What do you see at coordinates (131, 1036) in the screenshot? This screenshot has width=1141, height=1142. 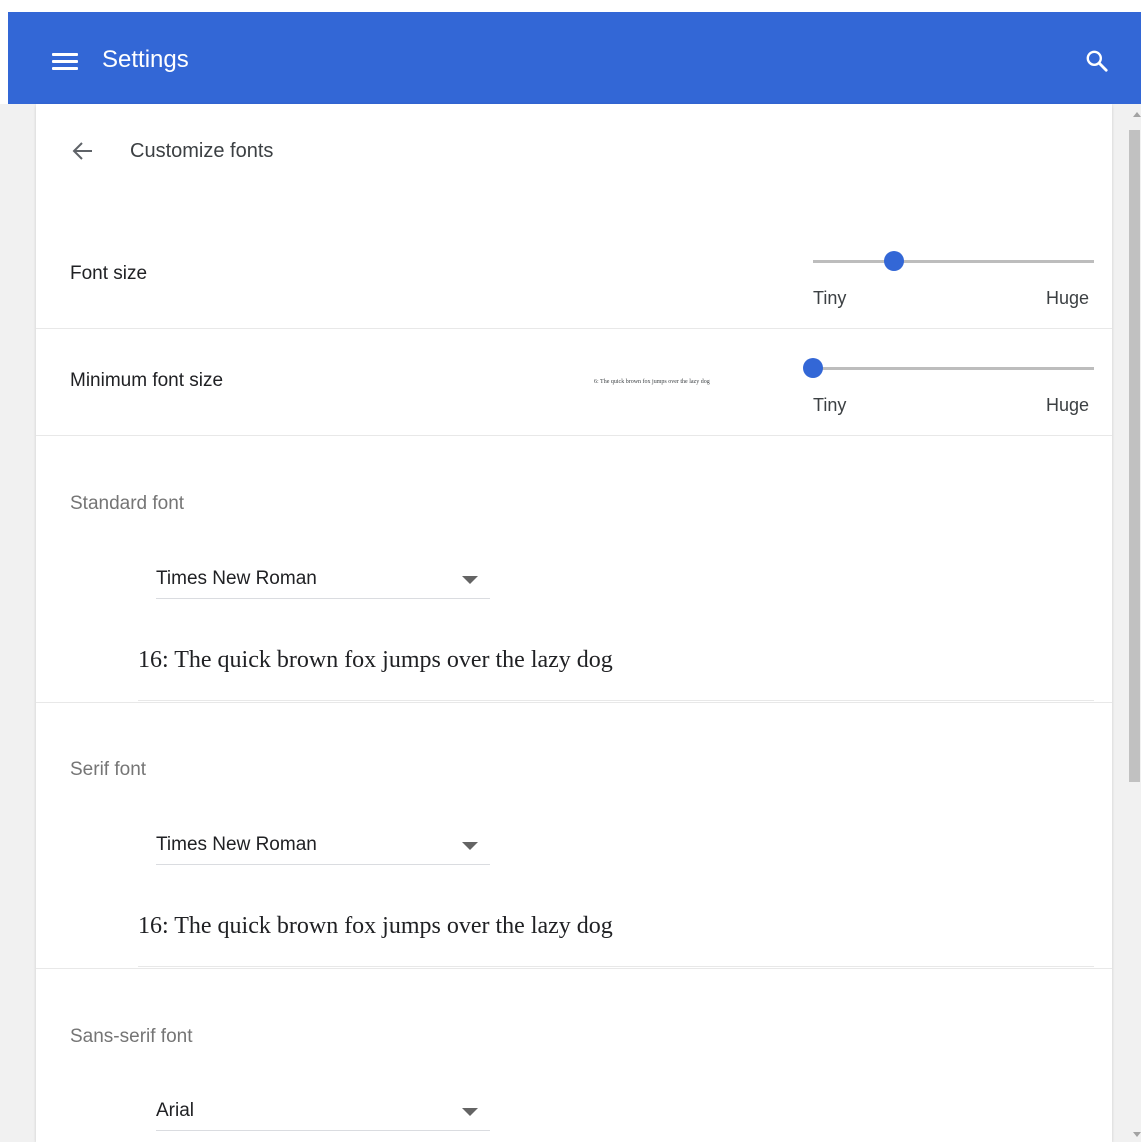 I see `sans-serif-font-label: Sans-serif font` at bounding box center [131, 1036].